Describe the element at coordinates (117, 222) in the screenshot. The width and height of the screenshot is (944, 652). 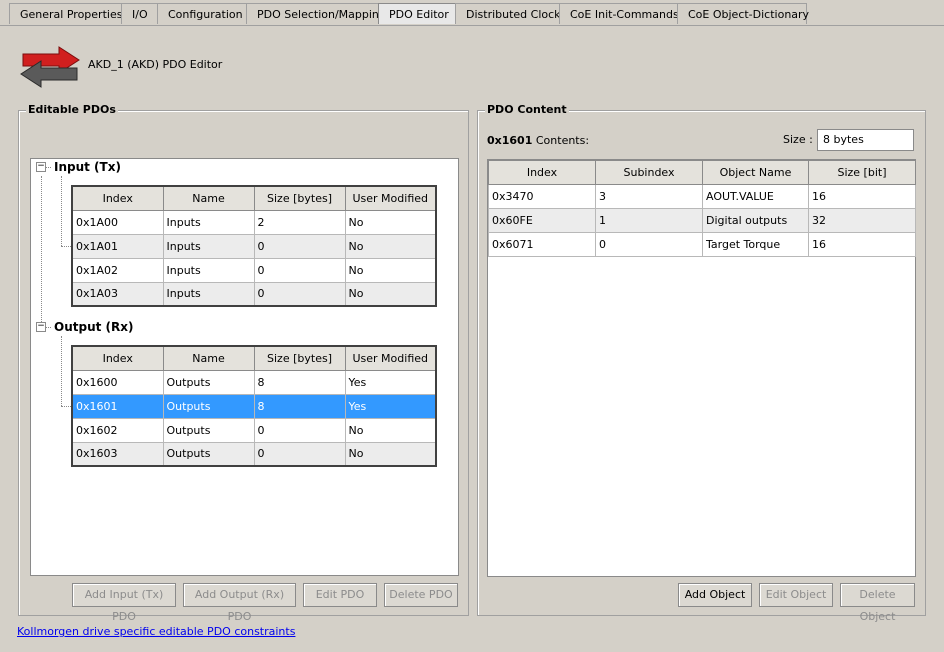
I see `cell-index: 0x1A00` at that location.